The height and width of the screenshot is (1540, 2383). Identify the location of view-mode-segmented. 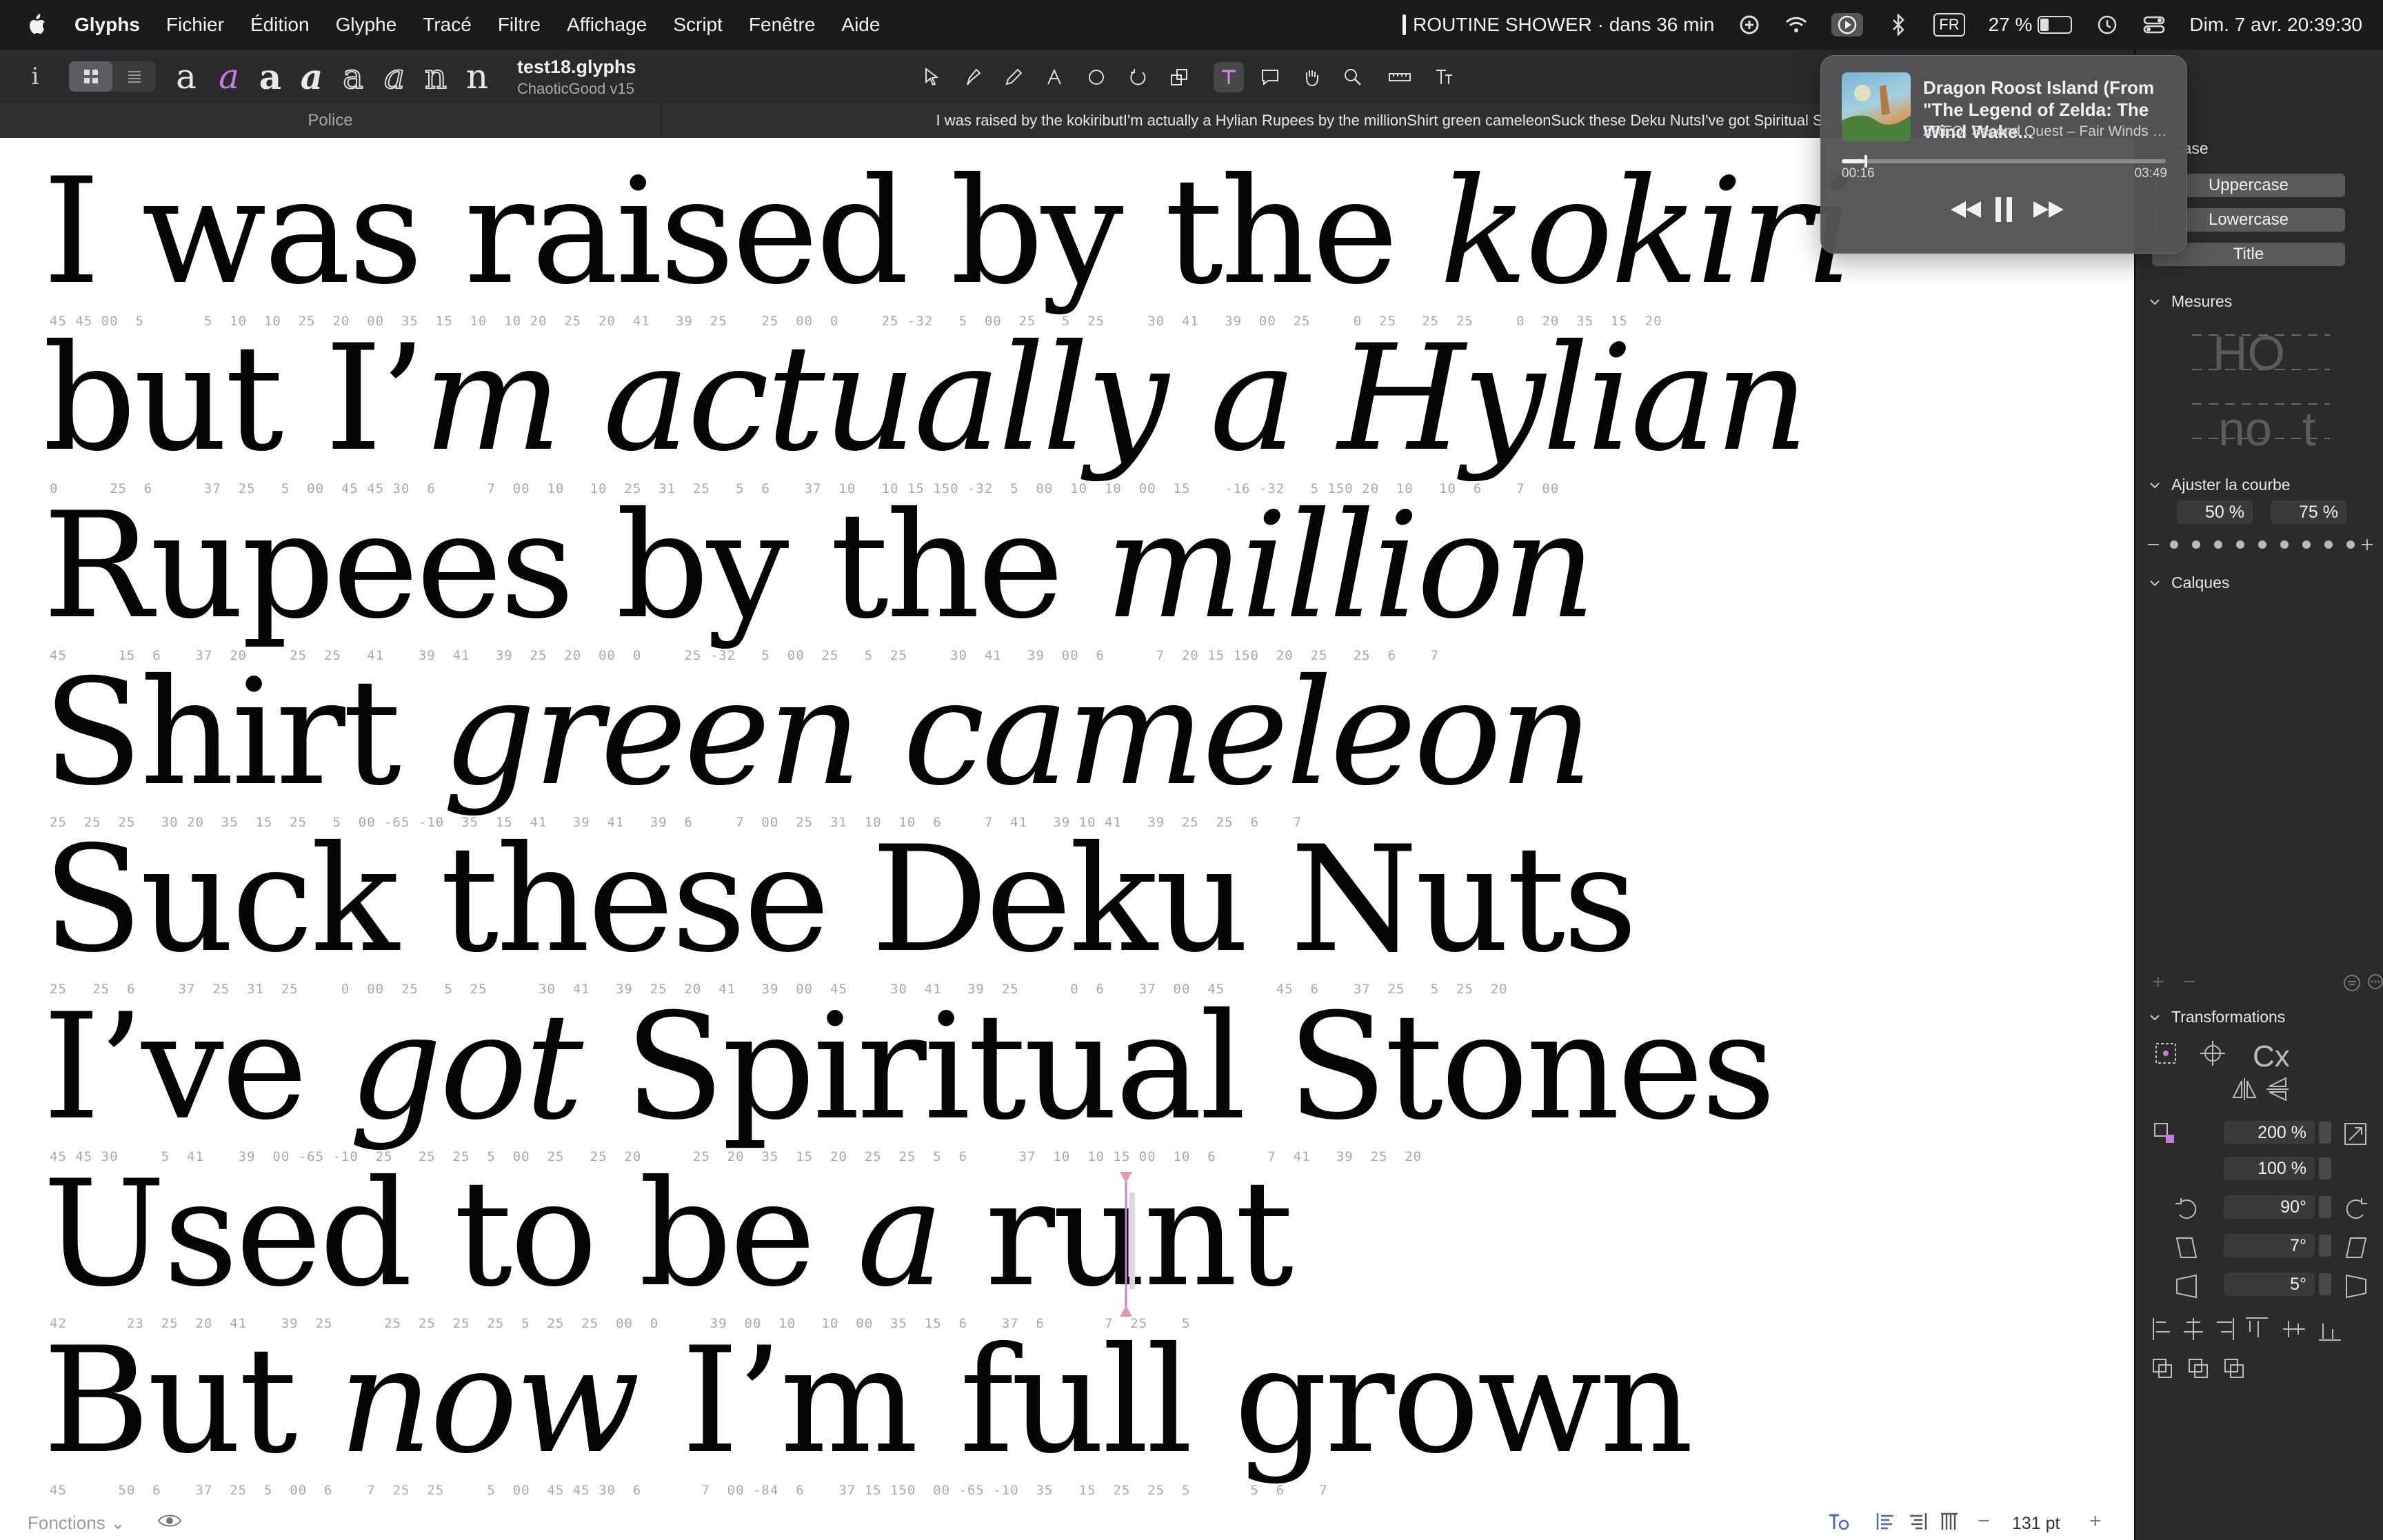
(112, 77).